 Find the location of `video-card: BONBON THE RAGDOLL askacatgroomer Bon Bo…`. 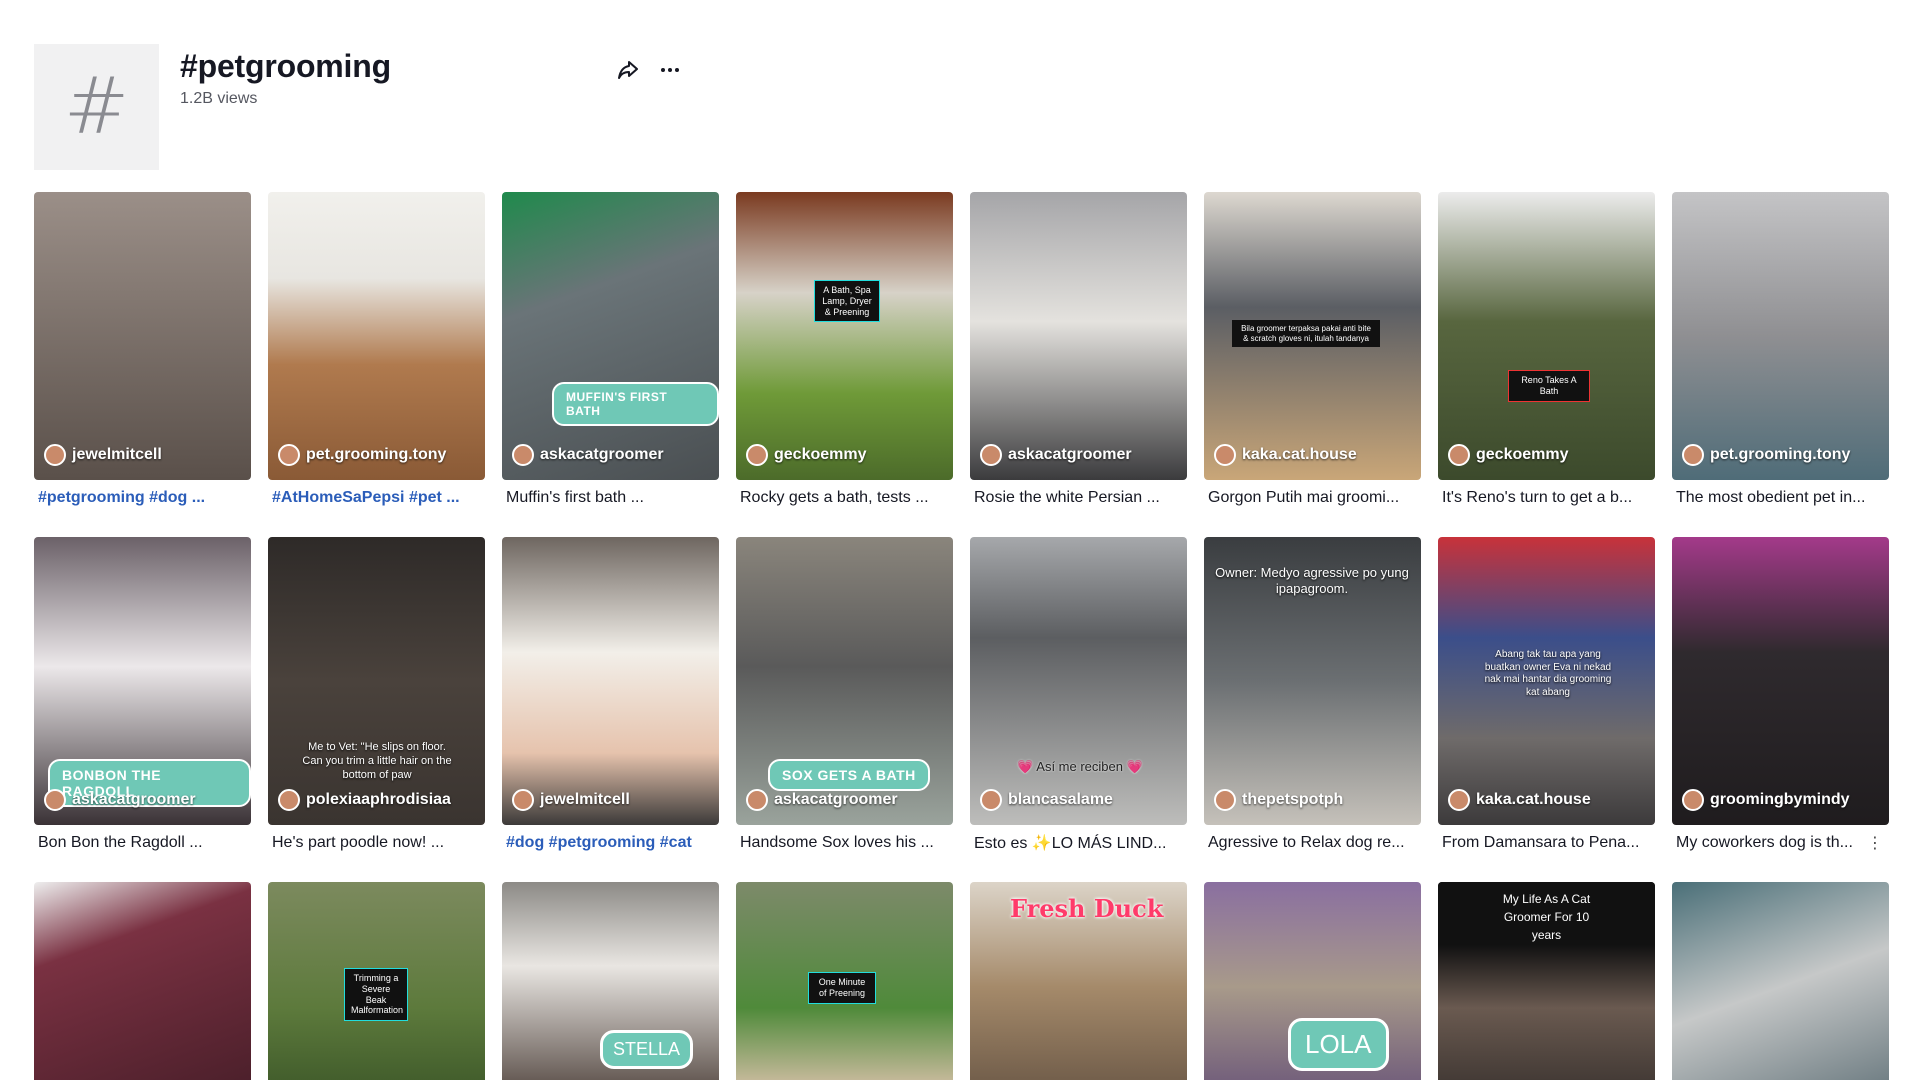

video-card: BONBON THE RAGDOLL askacatgroomer Bon Bo… is located at coordinates (142, 698).